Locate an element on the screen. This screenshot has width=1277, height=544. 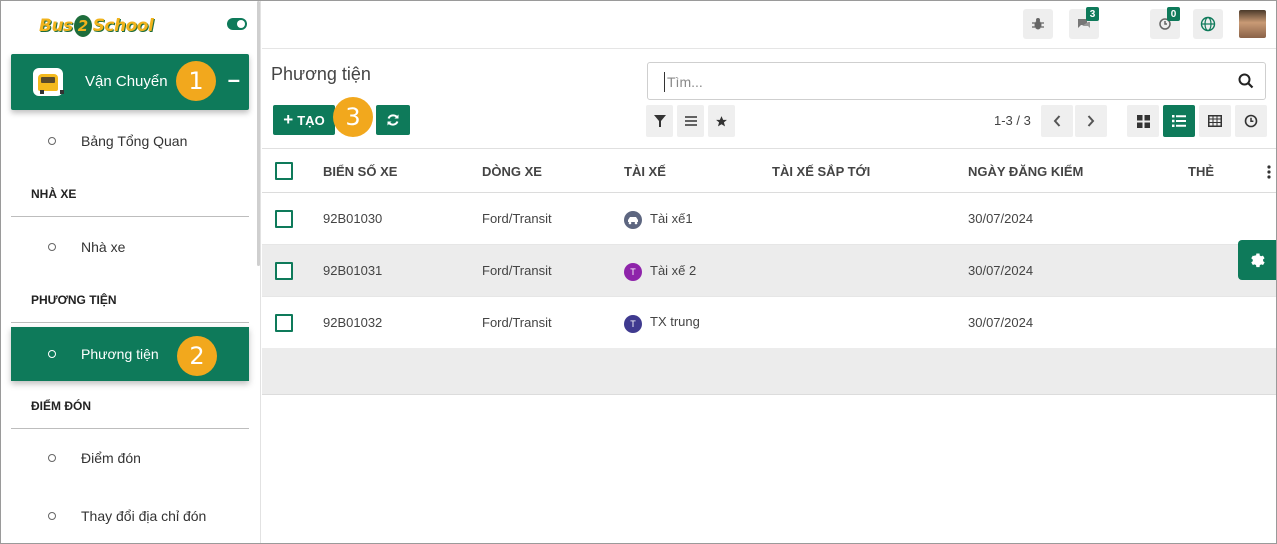
clock-icon is located at coordinates (1251, 121).